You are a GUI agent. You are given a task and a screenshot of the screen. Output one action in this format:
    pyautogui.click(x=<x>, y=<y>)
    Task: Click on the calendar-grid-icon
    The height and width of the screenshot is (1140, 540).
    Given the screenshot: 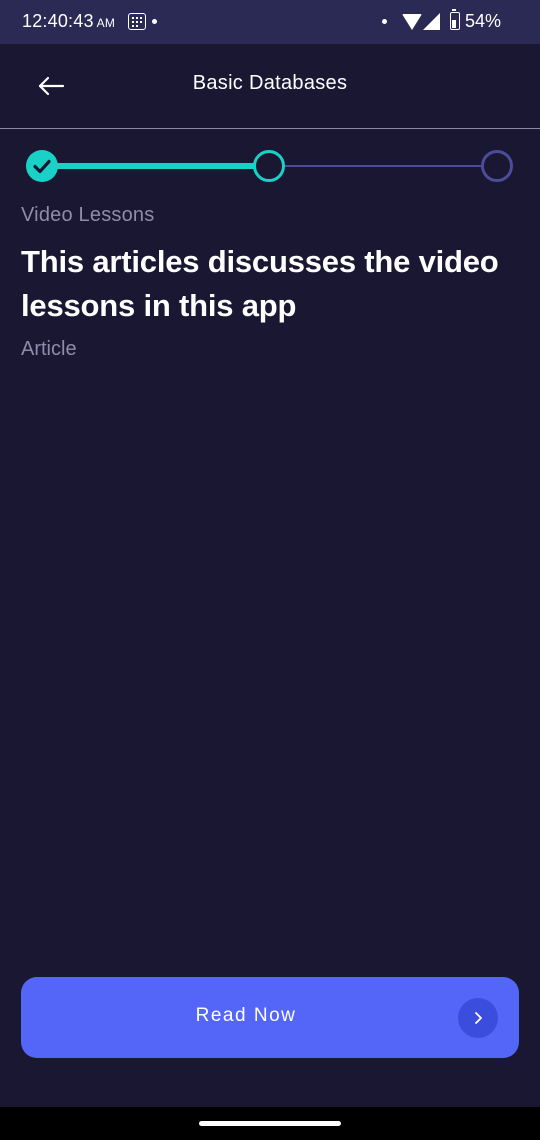 What is the action you would take?
    pyautogui.click(x=137, y=21)
    